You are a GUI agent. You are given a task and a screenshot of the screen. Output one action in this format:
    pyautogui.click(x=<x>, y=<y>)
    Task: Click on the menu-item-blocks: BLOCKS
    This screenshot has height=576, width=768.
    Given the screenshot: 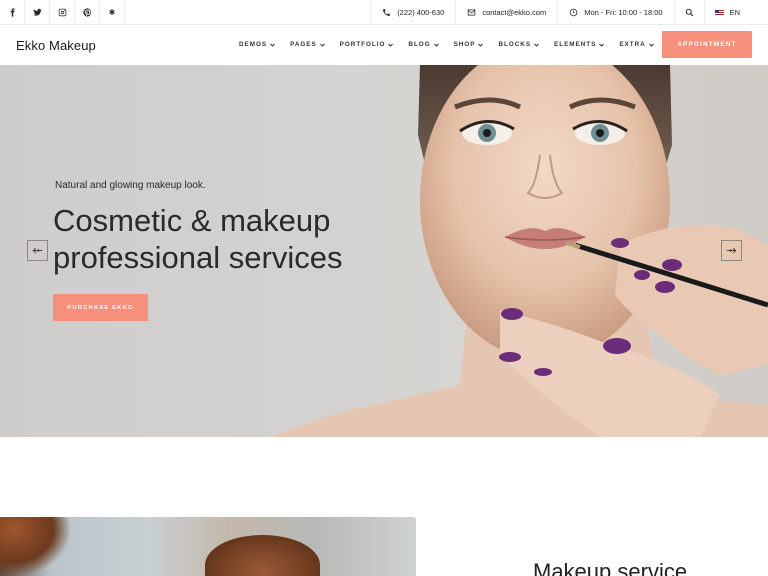 What is the action you would take?
    pyautogui.click(x=518, y=44)
    